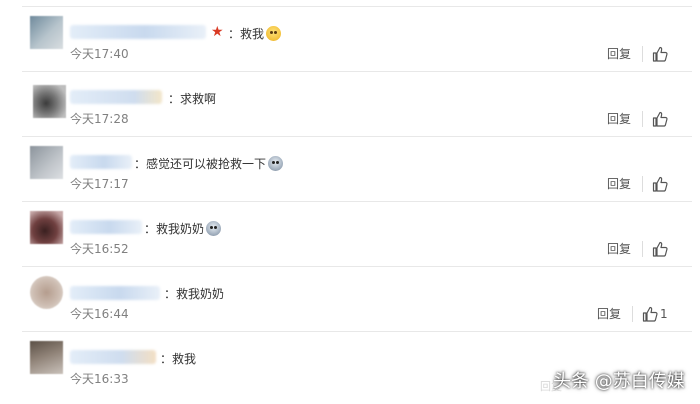 This screenshot has height=404, width=700. Describe the element at coordinates (99, 54) in the screenshot. I see `comment-time: 今天17:40` at that location.